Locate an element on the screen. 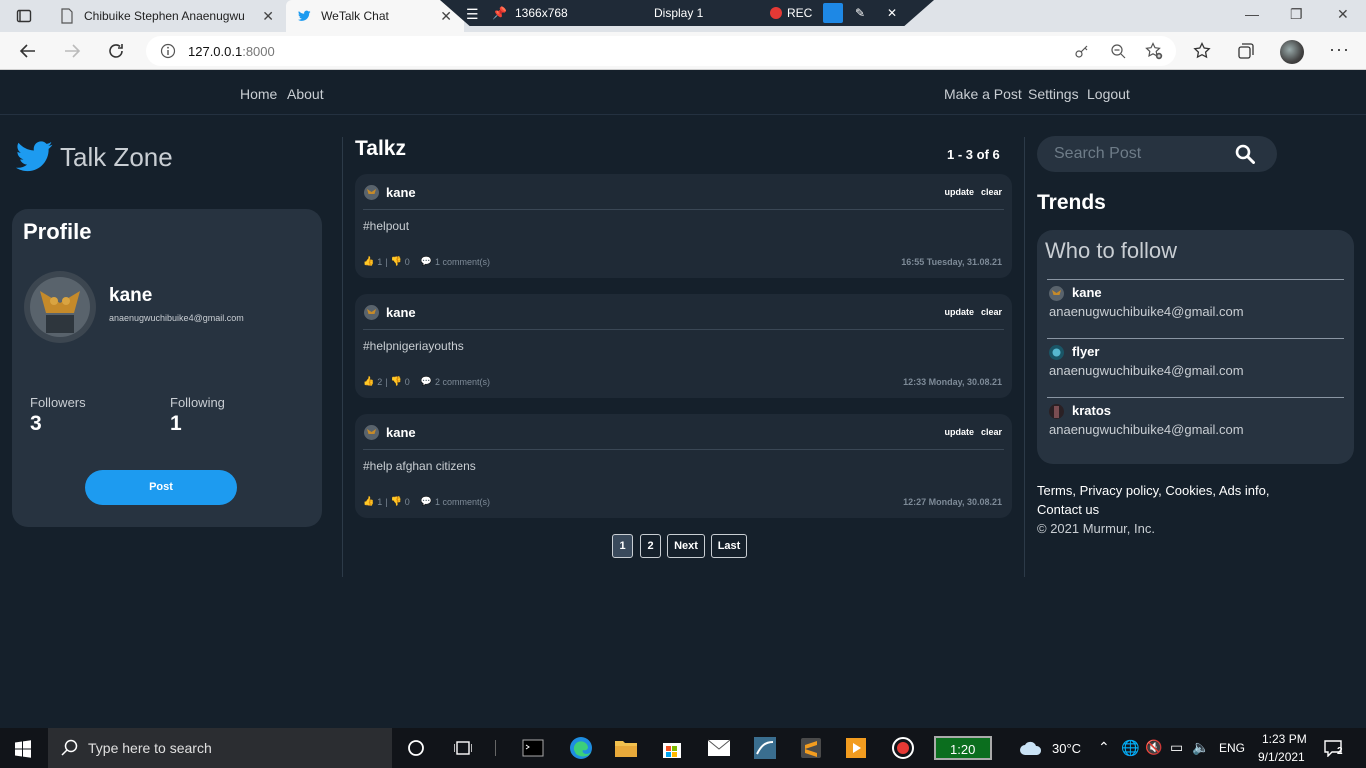 The height and width of the screenshot is (768, 1366). refresh-icon is located at coordinates (116, 51).